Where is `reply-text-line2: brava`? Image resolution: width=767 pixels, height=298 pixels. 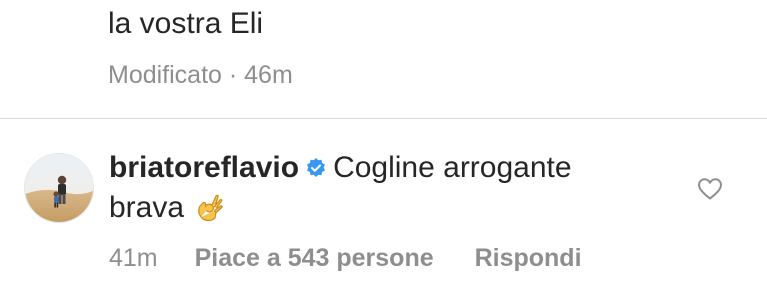
reply-text-line2: brava is located at coordinates (147, 207).